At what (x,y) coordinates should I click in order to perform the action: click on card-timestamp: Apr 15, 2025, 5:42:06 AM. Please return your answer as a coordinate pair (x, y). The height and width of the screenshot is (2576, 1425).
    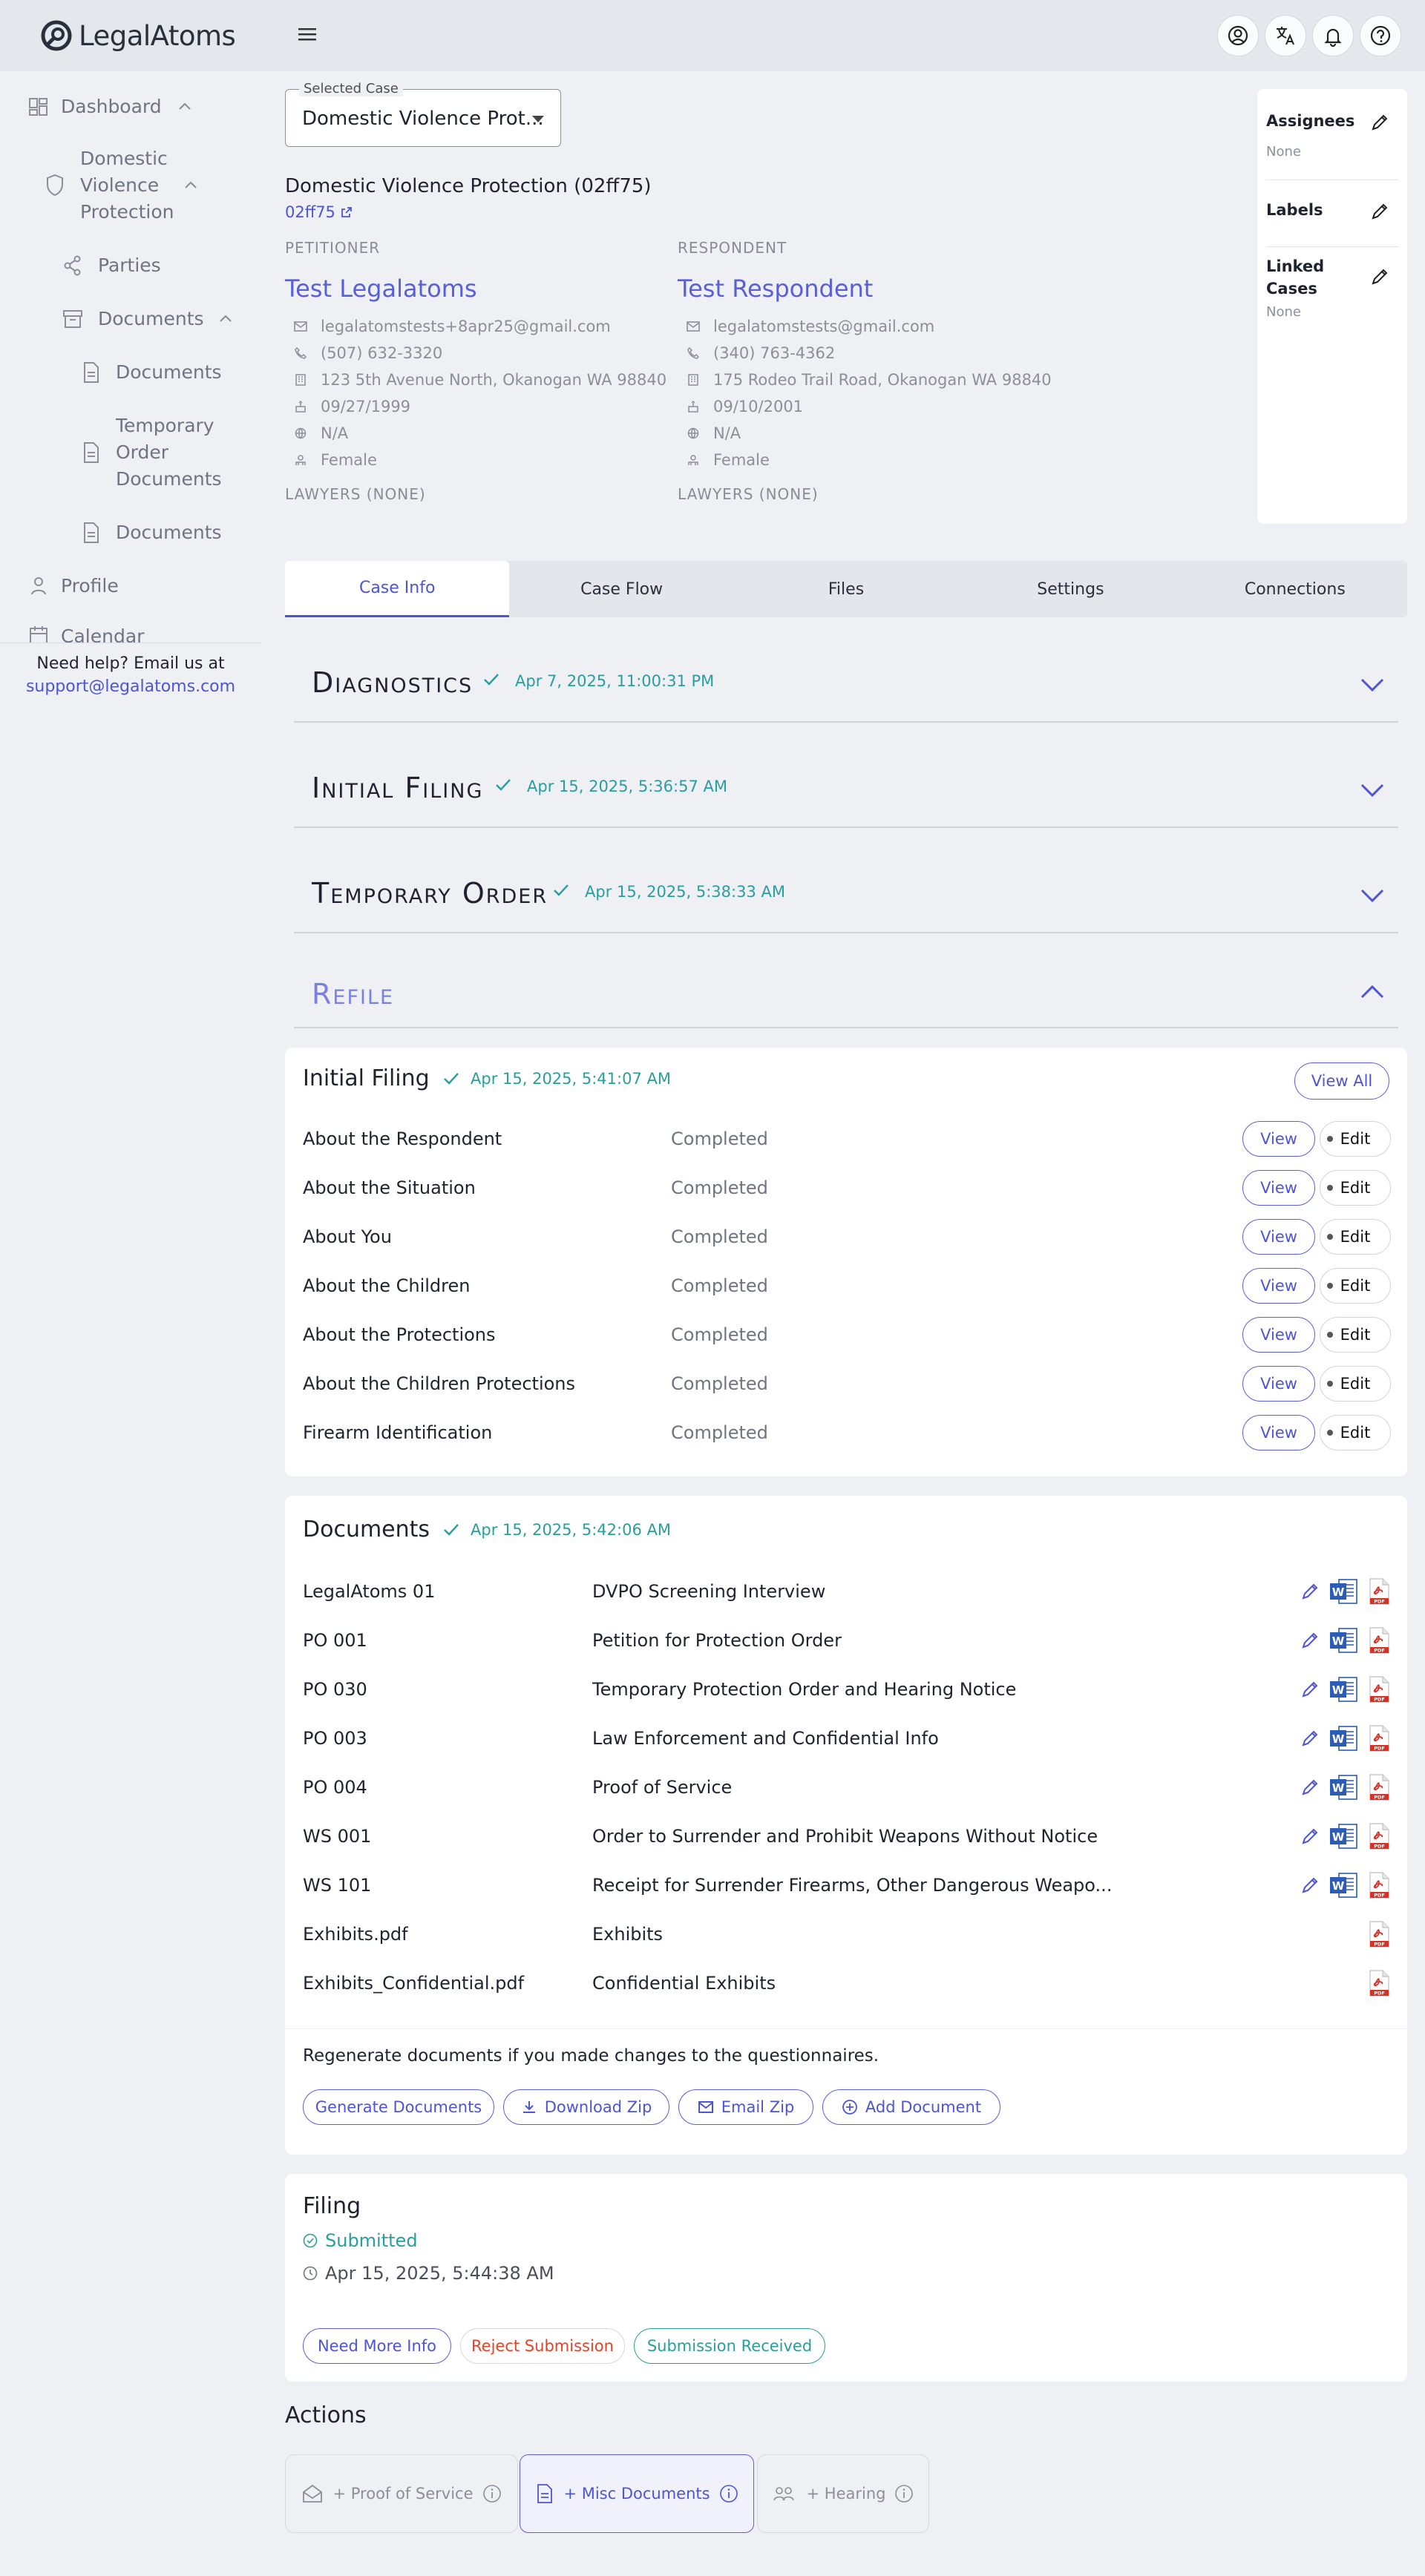
    Looking at the image, I should click on (556, 1530).